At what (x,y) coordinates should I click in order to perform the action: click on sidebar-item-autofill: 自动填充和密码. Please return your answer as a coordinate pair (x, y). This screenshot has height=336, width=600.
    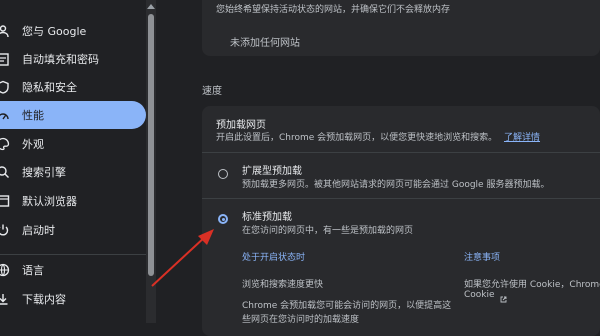
    Looking at the image, I should click on (73, 59).